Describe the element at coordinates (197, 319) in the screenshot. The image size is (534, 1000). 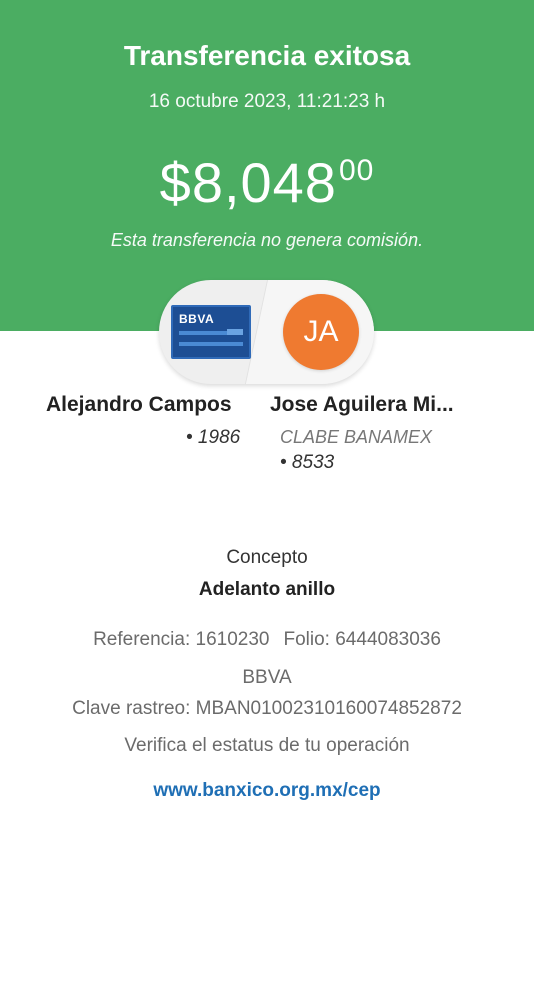
I see `card-brand-label: BBVA` at that location.